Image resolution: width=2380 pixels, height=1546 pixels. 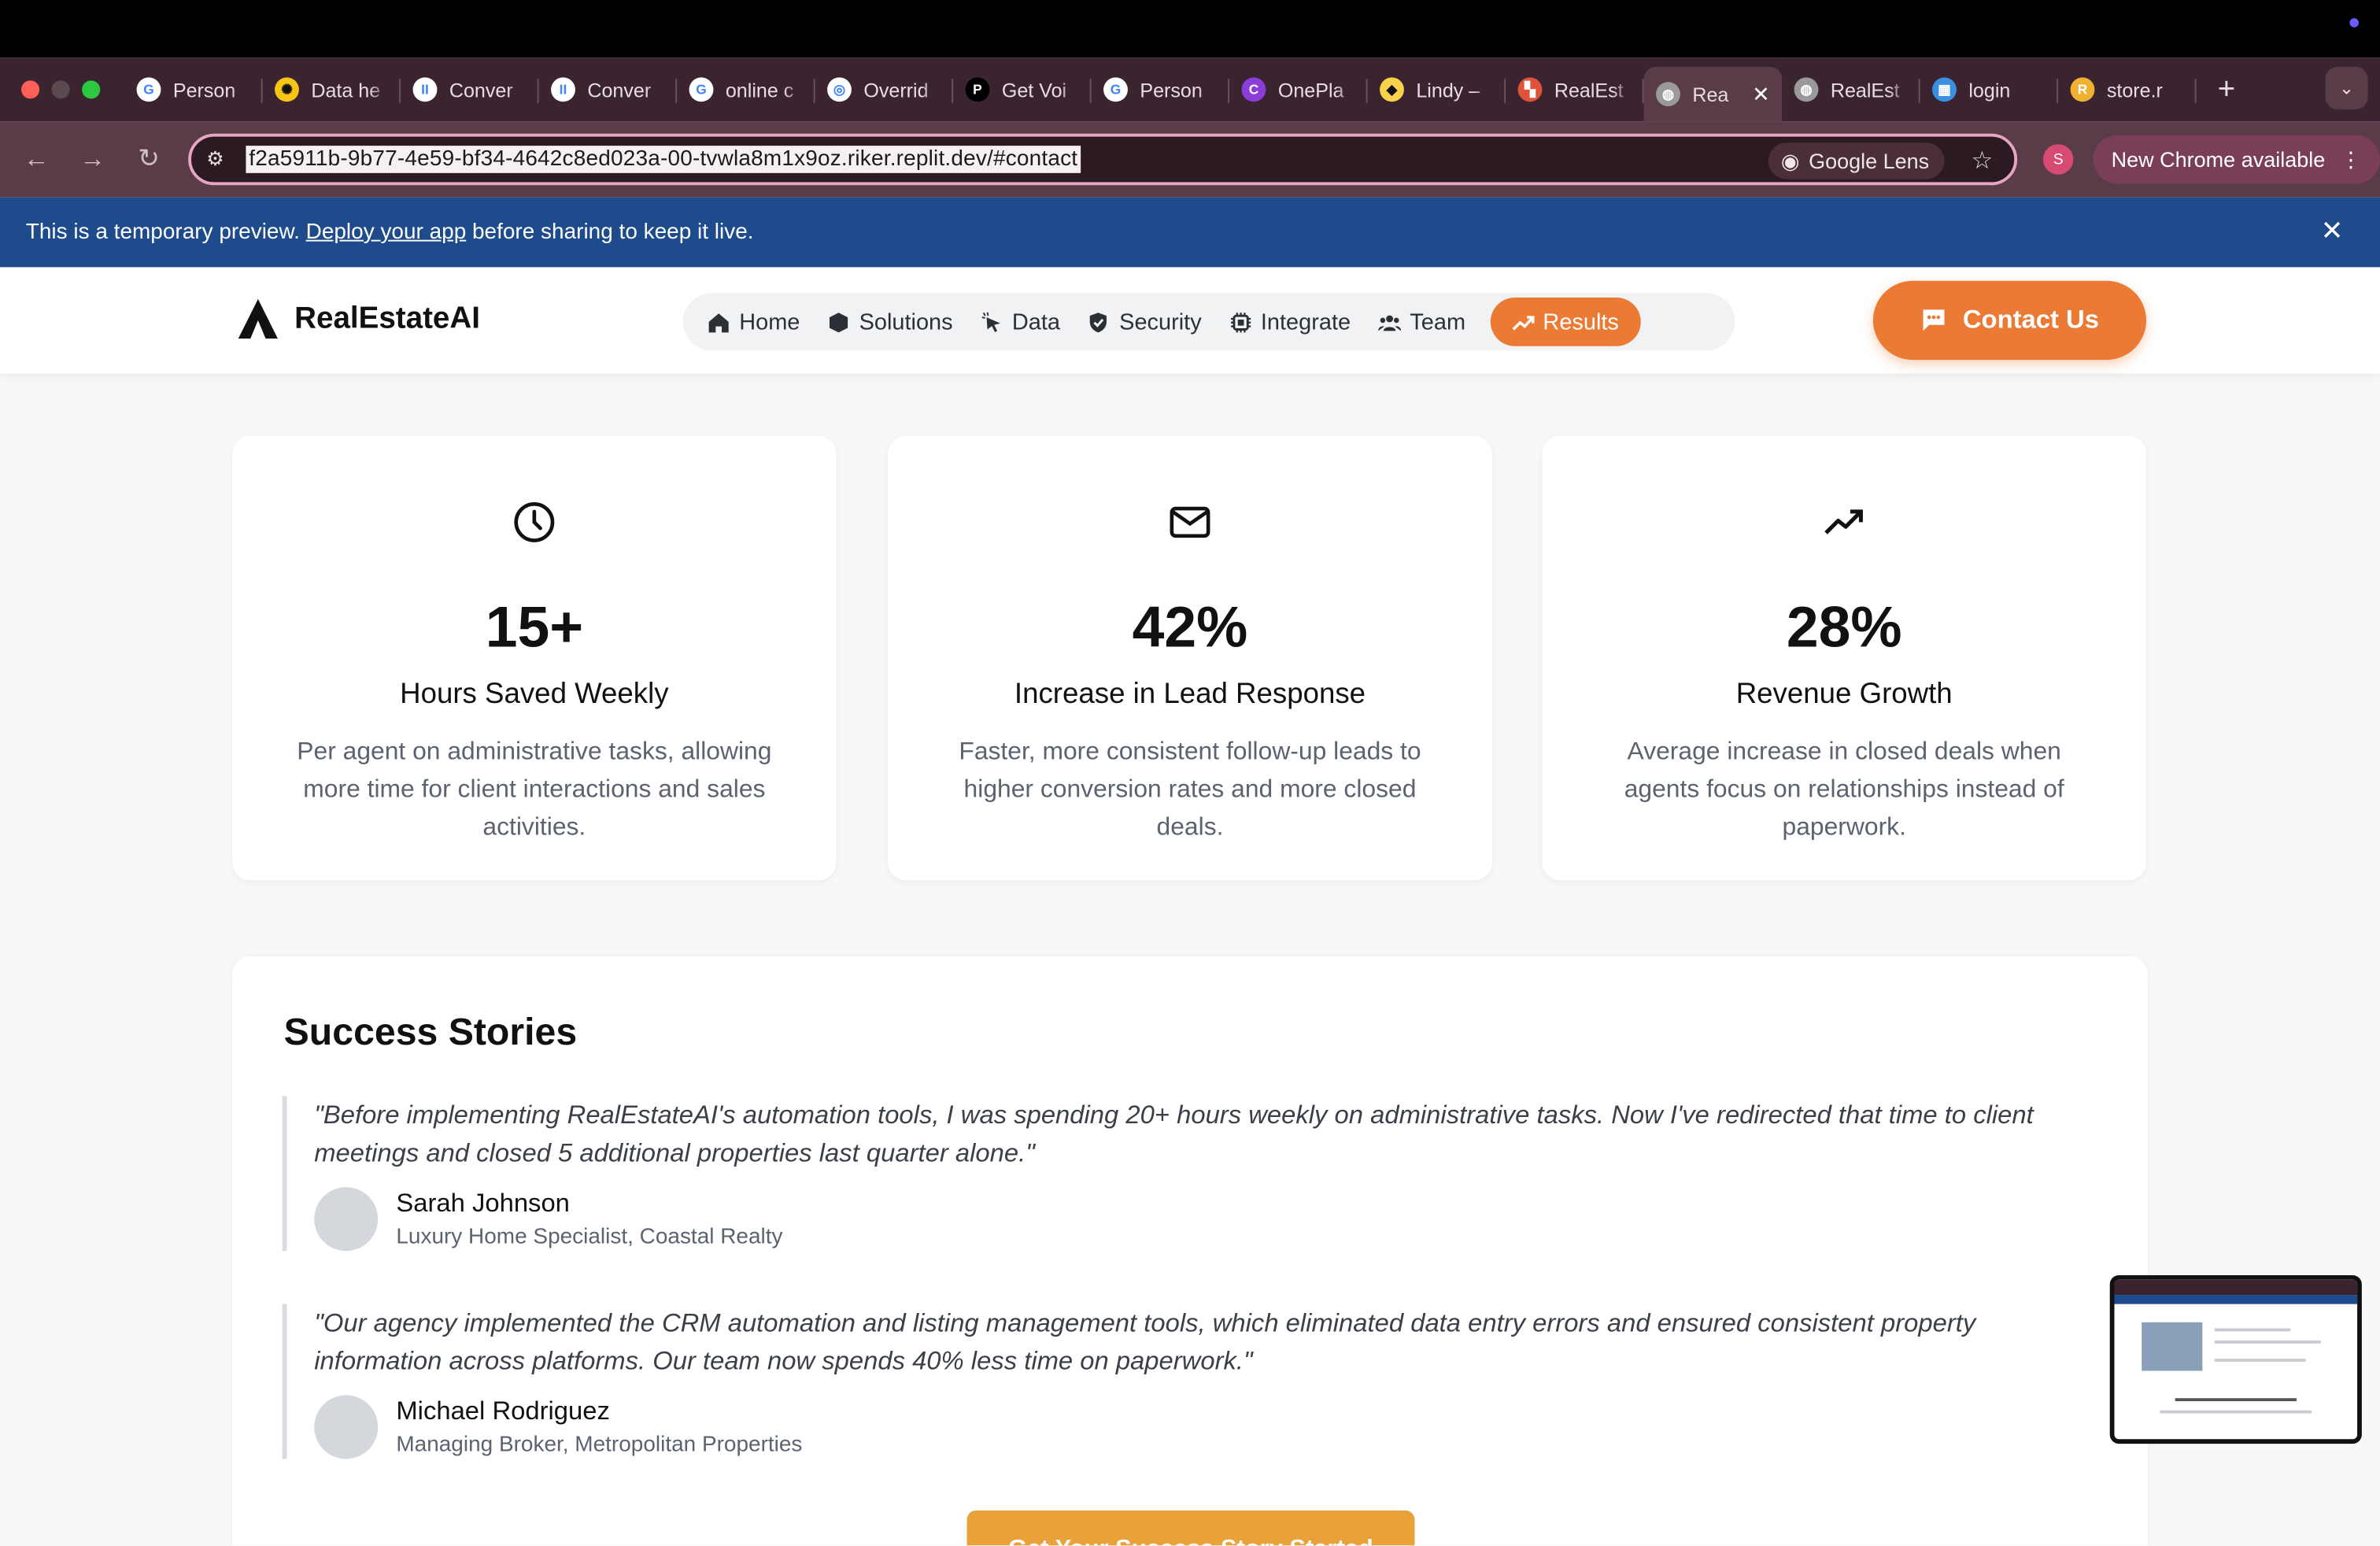 What do you see at coordinates (839, 89) in the screenshot?
I see `tab-favicon-icon: ◎` at bounding box center [839, 89].